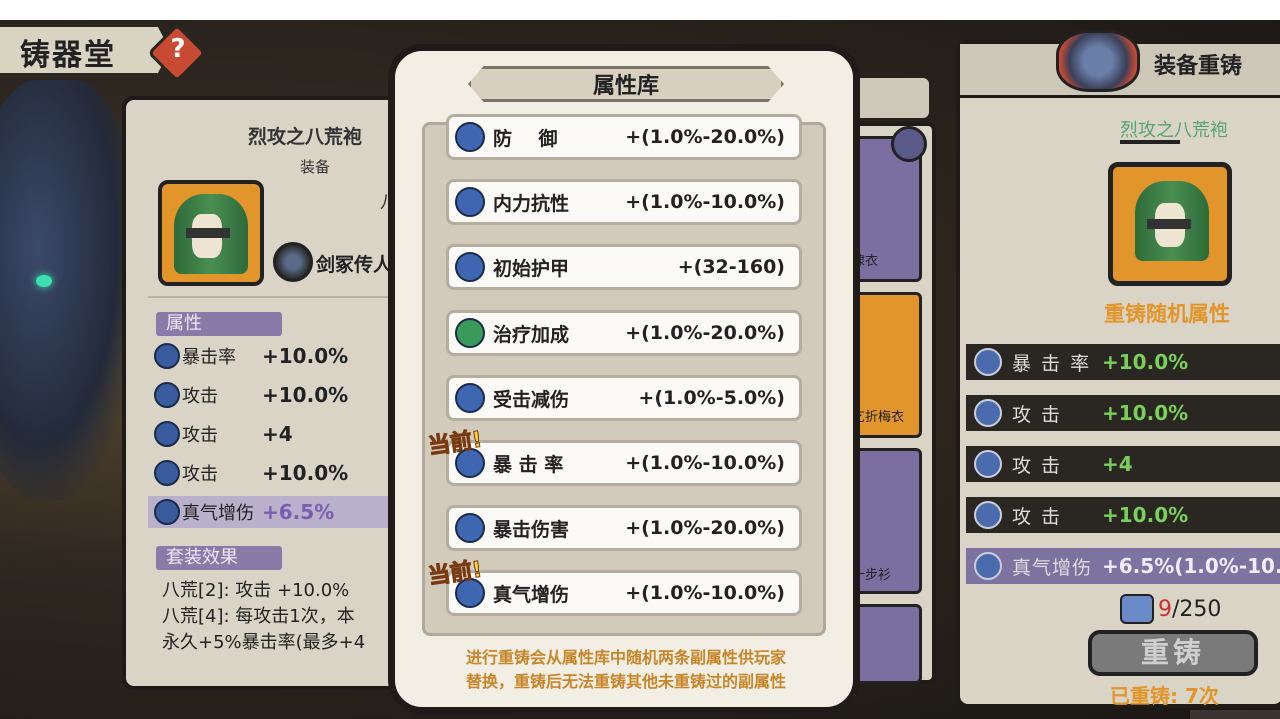  Describe the element at coordinates (251, 356) in the screenshot. I see `stat-row: 暴击率 +10.0%` at that location.